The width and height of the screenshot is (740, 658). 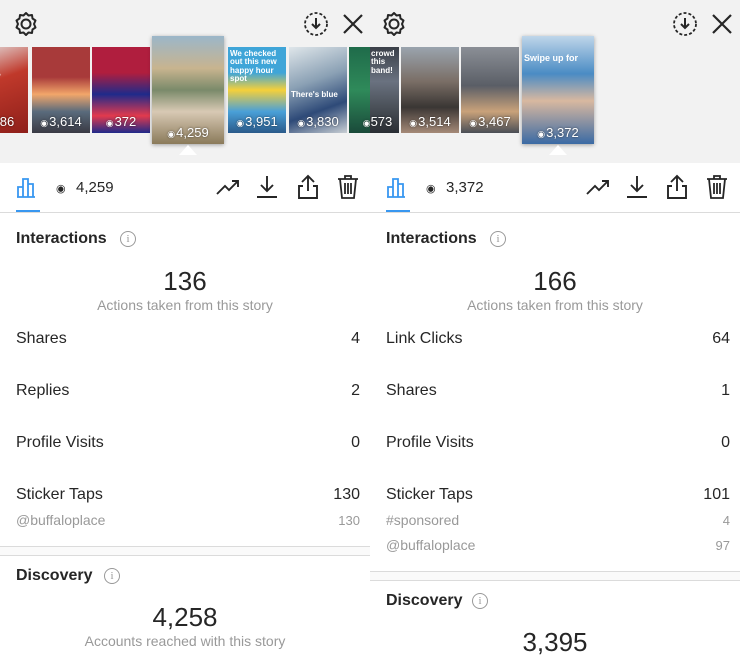 What do you see at coordinates (61, 121) in the screenshot?
I see `view-count: ◉3,614` at bounding box center [61, 121].